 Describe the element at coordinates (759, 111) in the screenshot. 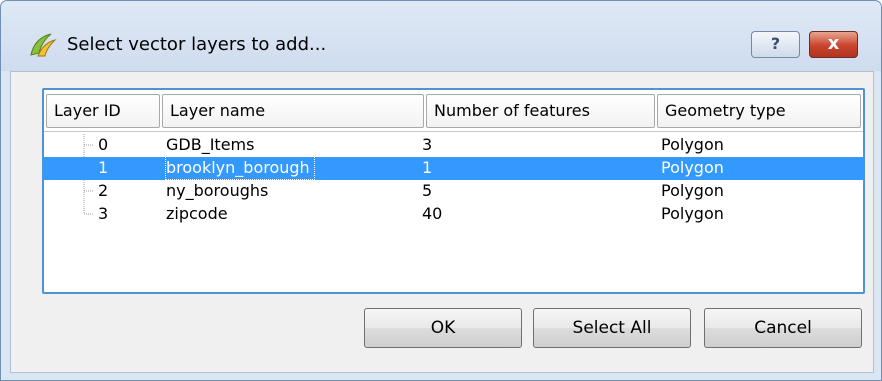

I see `column-header-geometry-type: Geometry type` at that location.